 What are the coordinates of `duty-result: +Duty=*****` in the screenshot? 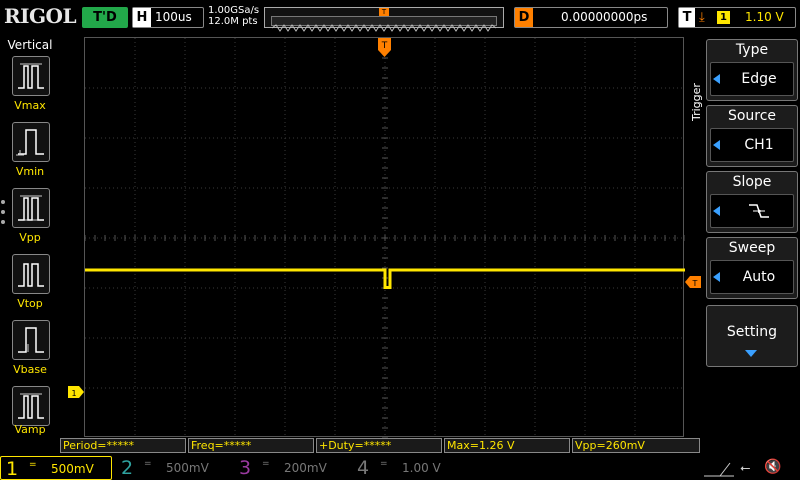 It's located at (379, 445).